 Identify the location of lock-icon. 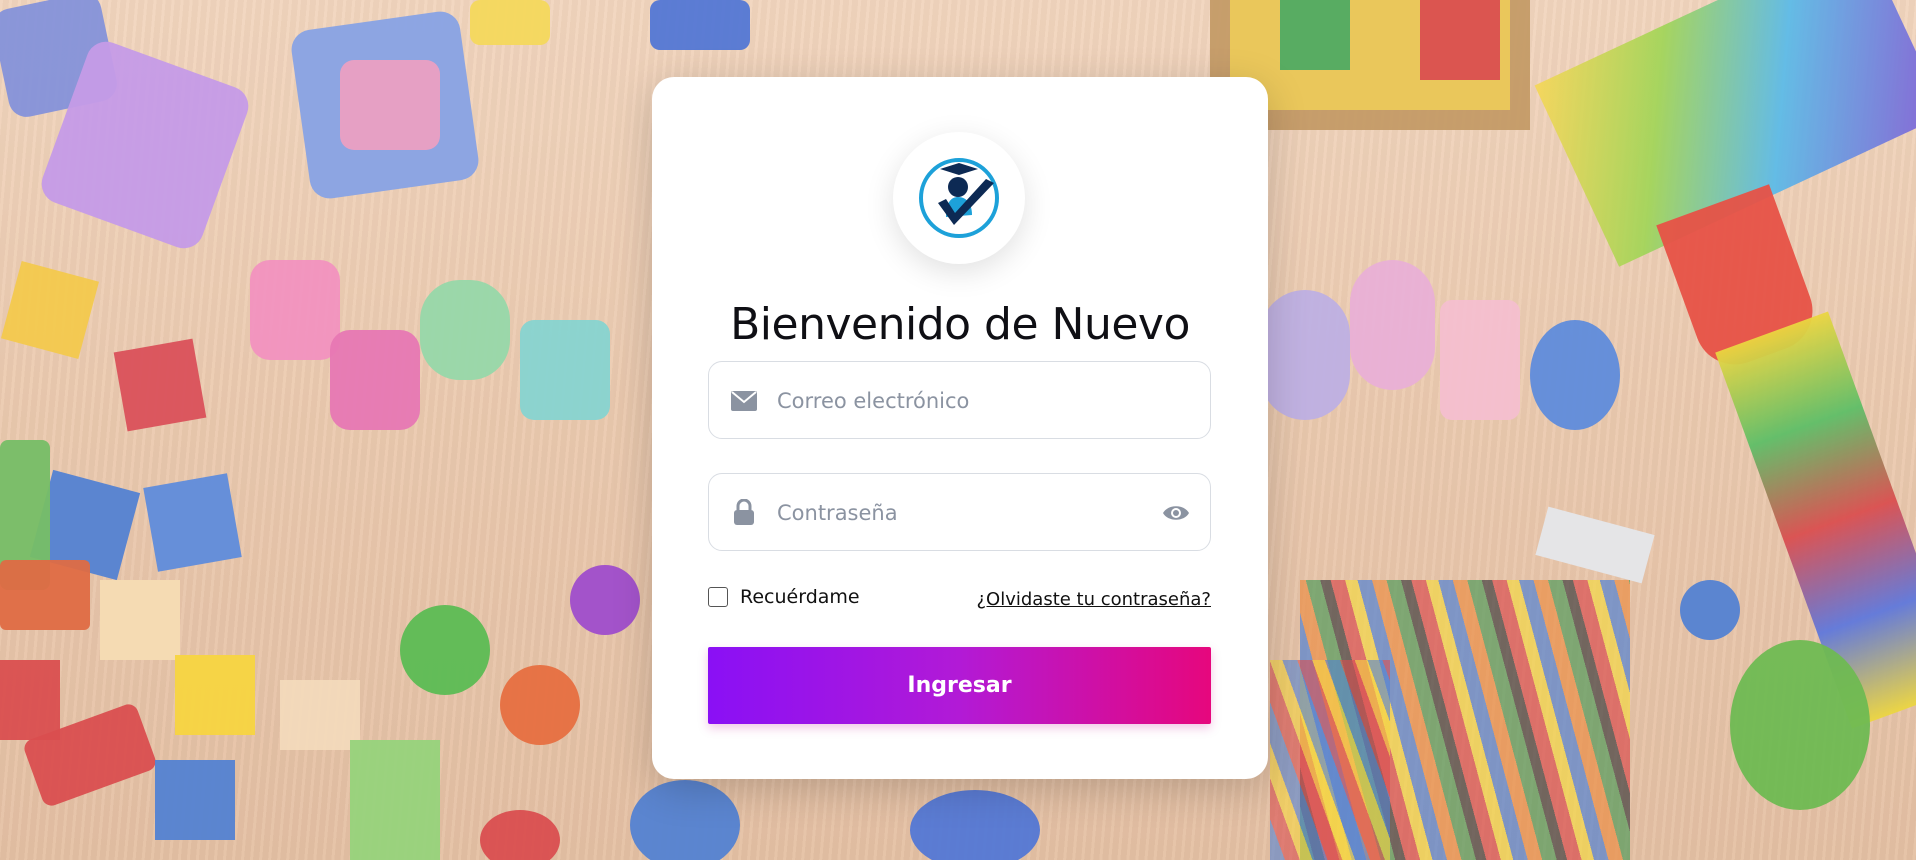
(744, 512).